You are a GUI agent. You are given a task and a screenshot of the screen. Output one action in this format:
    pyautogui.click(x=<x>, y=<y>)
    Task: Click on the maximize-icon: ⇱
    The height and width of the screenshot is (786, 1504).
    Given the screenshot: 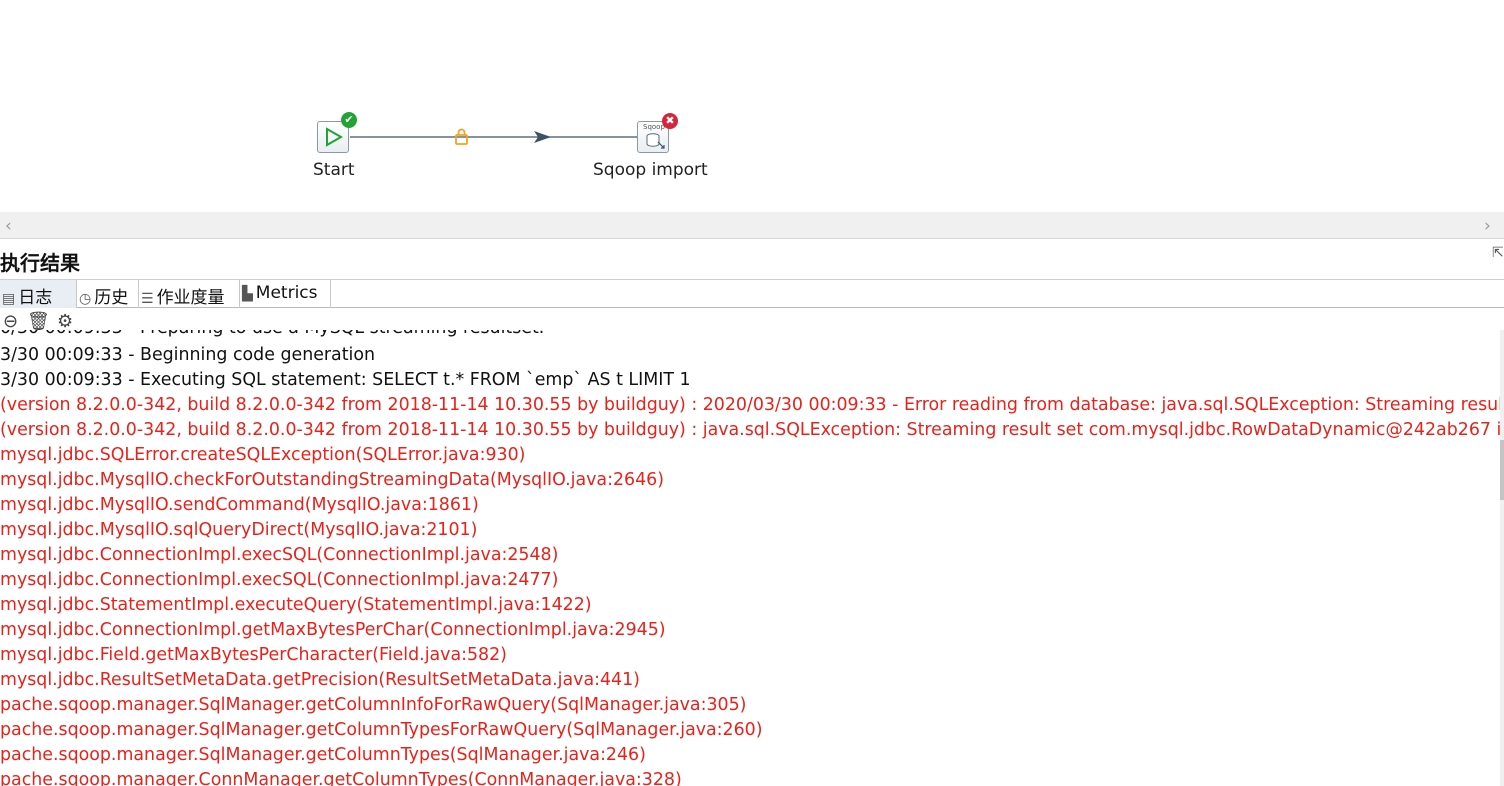 What is the action you would take?
    pyautogui.click(x=1498, y=253)
    